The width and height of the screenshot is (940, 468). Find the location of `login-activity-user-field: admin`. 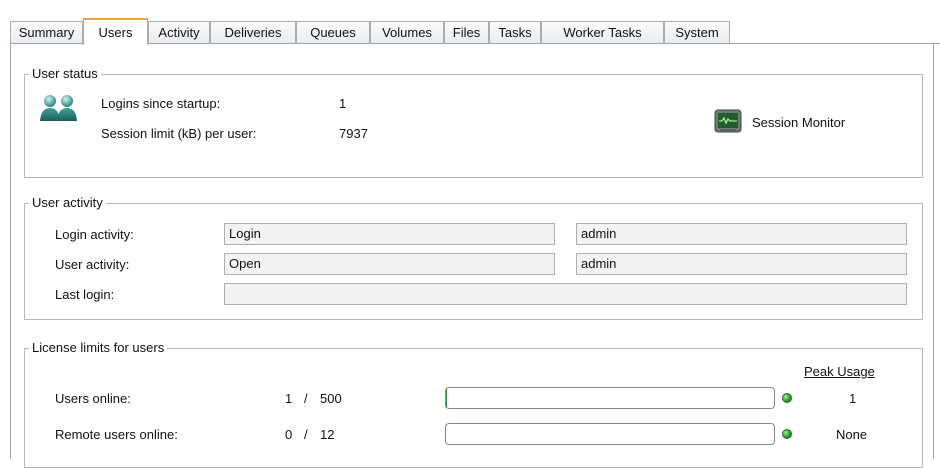

login-activity-user-field: admin is located at coordinates (741, 234).